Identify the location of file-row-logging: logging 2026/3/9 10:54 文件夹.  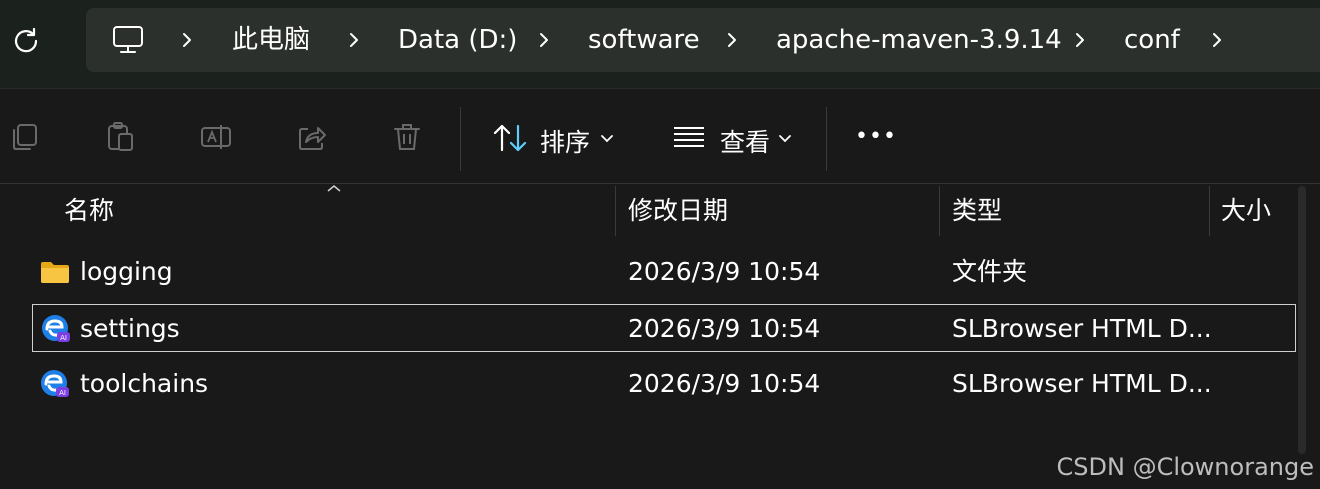
(664, 272).